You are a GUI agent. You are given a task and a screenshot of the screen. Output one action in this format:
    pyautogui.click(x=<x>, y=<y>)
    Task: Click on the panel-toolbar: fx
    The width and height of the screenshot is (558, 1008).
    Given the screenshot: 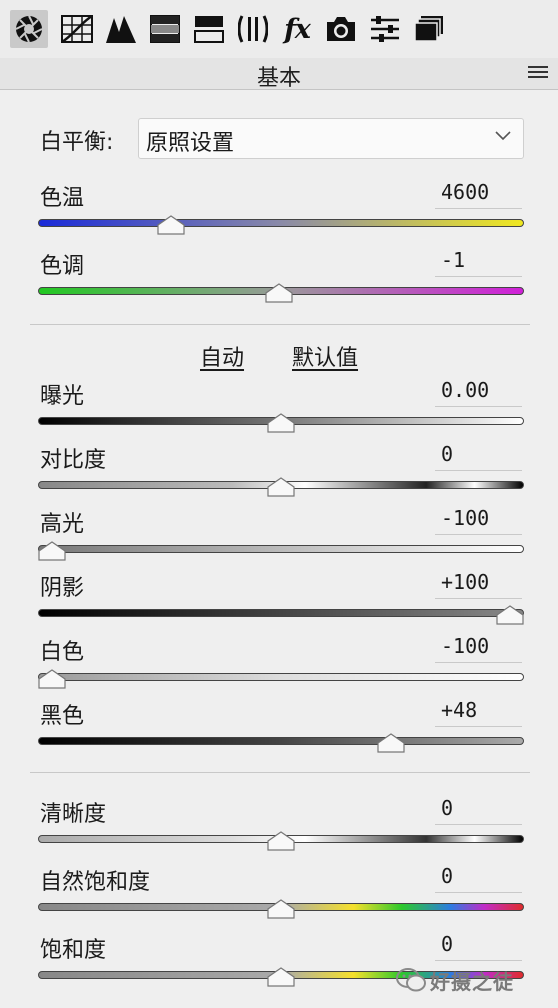 What is the action you would take?
    pyautogui.click(x=279, y=29)
    